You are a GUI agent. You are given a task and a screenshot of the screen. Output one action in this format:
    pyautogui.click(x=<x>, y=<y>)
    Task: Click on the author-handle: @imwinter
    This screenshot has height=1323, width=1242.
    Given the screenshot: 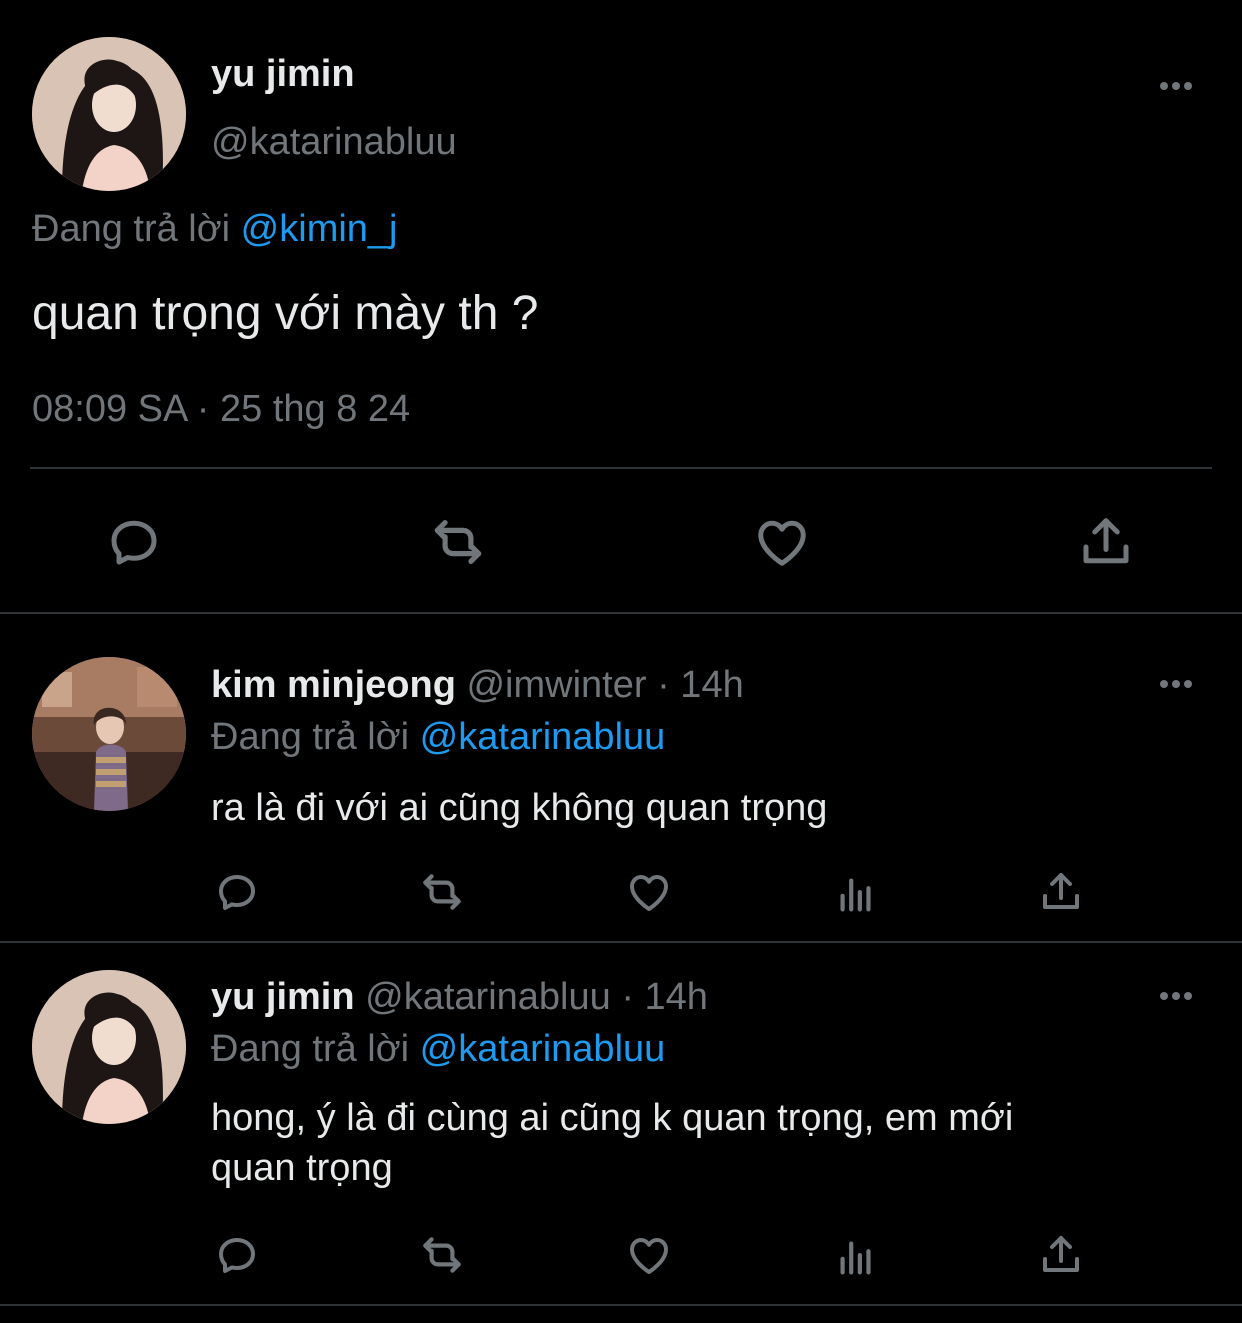 What is the action you would take?
    pyautogui.click(x=556, y=685)
    